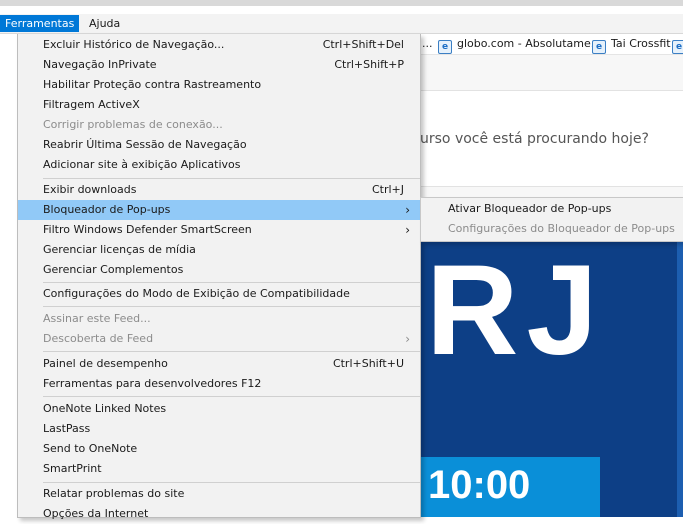  Describe the element at coordinates (219, 250) in the screenshot. I see `menu-item-licencas-midia: Gerenciar licenças de mídia` at that location.